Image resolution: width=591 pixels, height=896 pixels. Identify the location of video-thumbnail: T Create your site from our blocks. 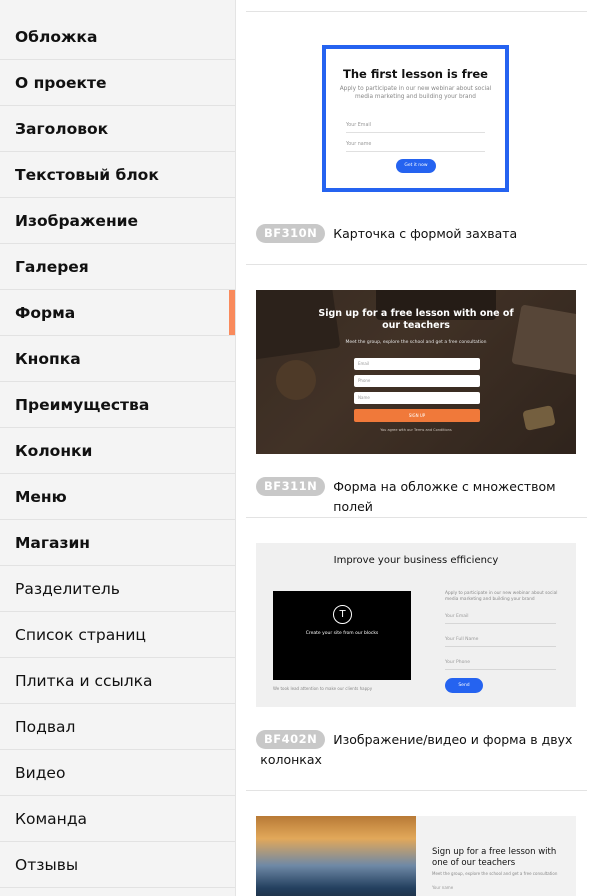
(342, 635).